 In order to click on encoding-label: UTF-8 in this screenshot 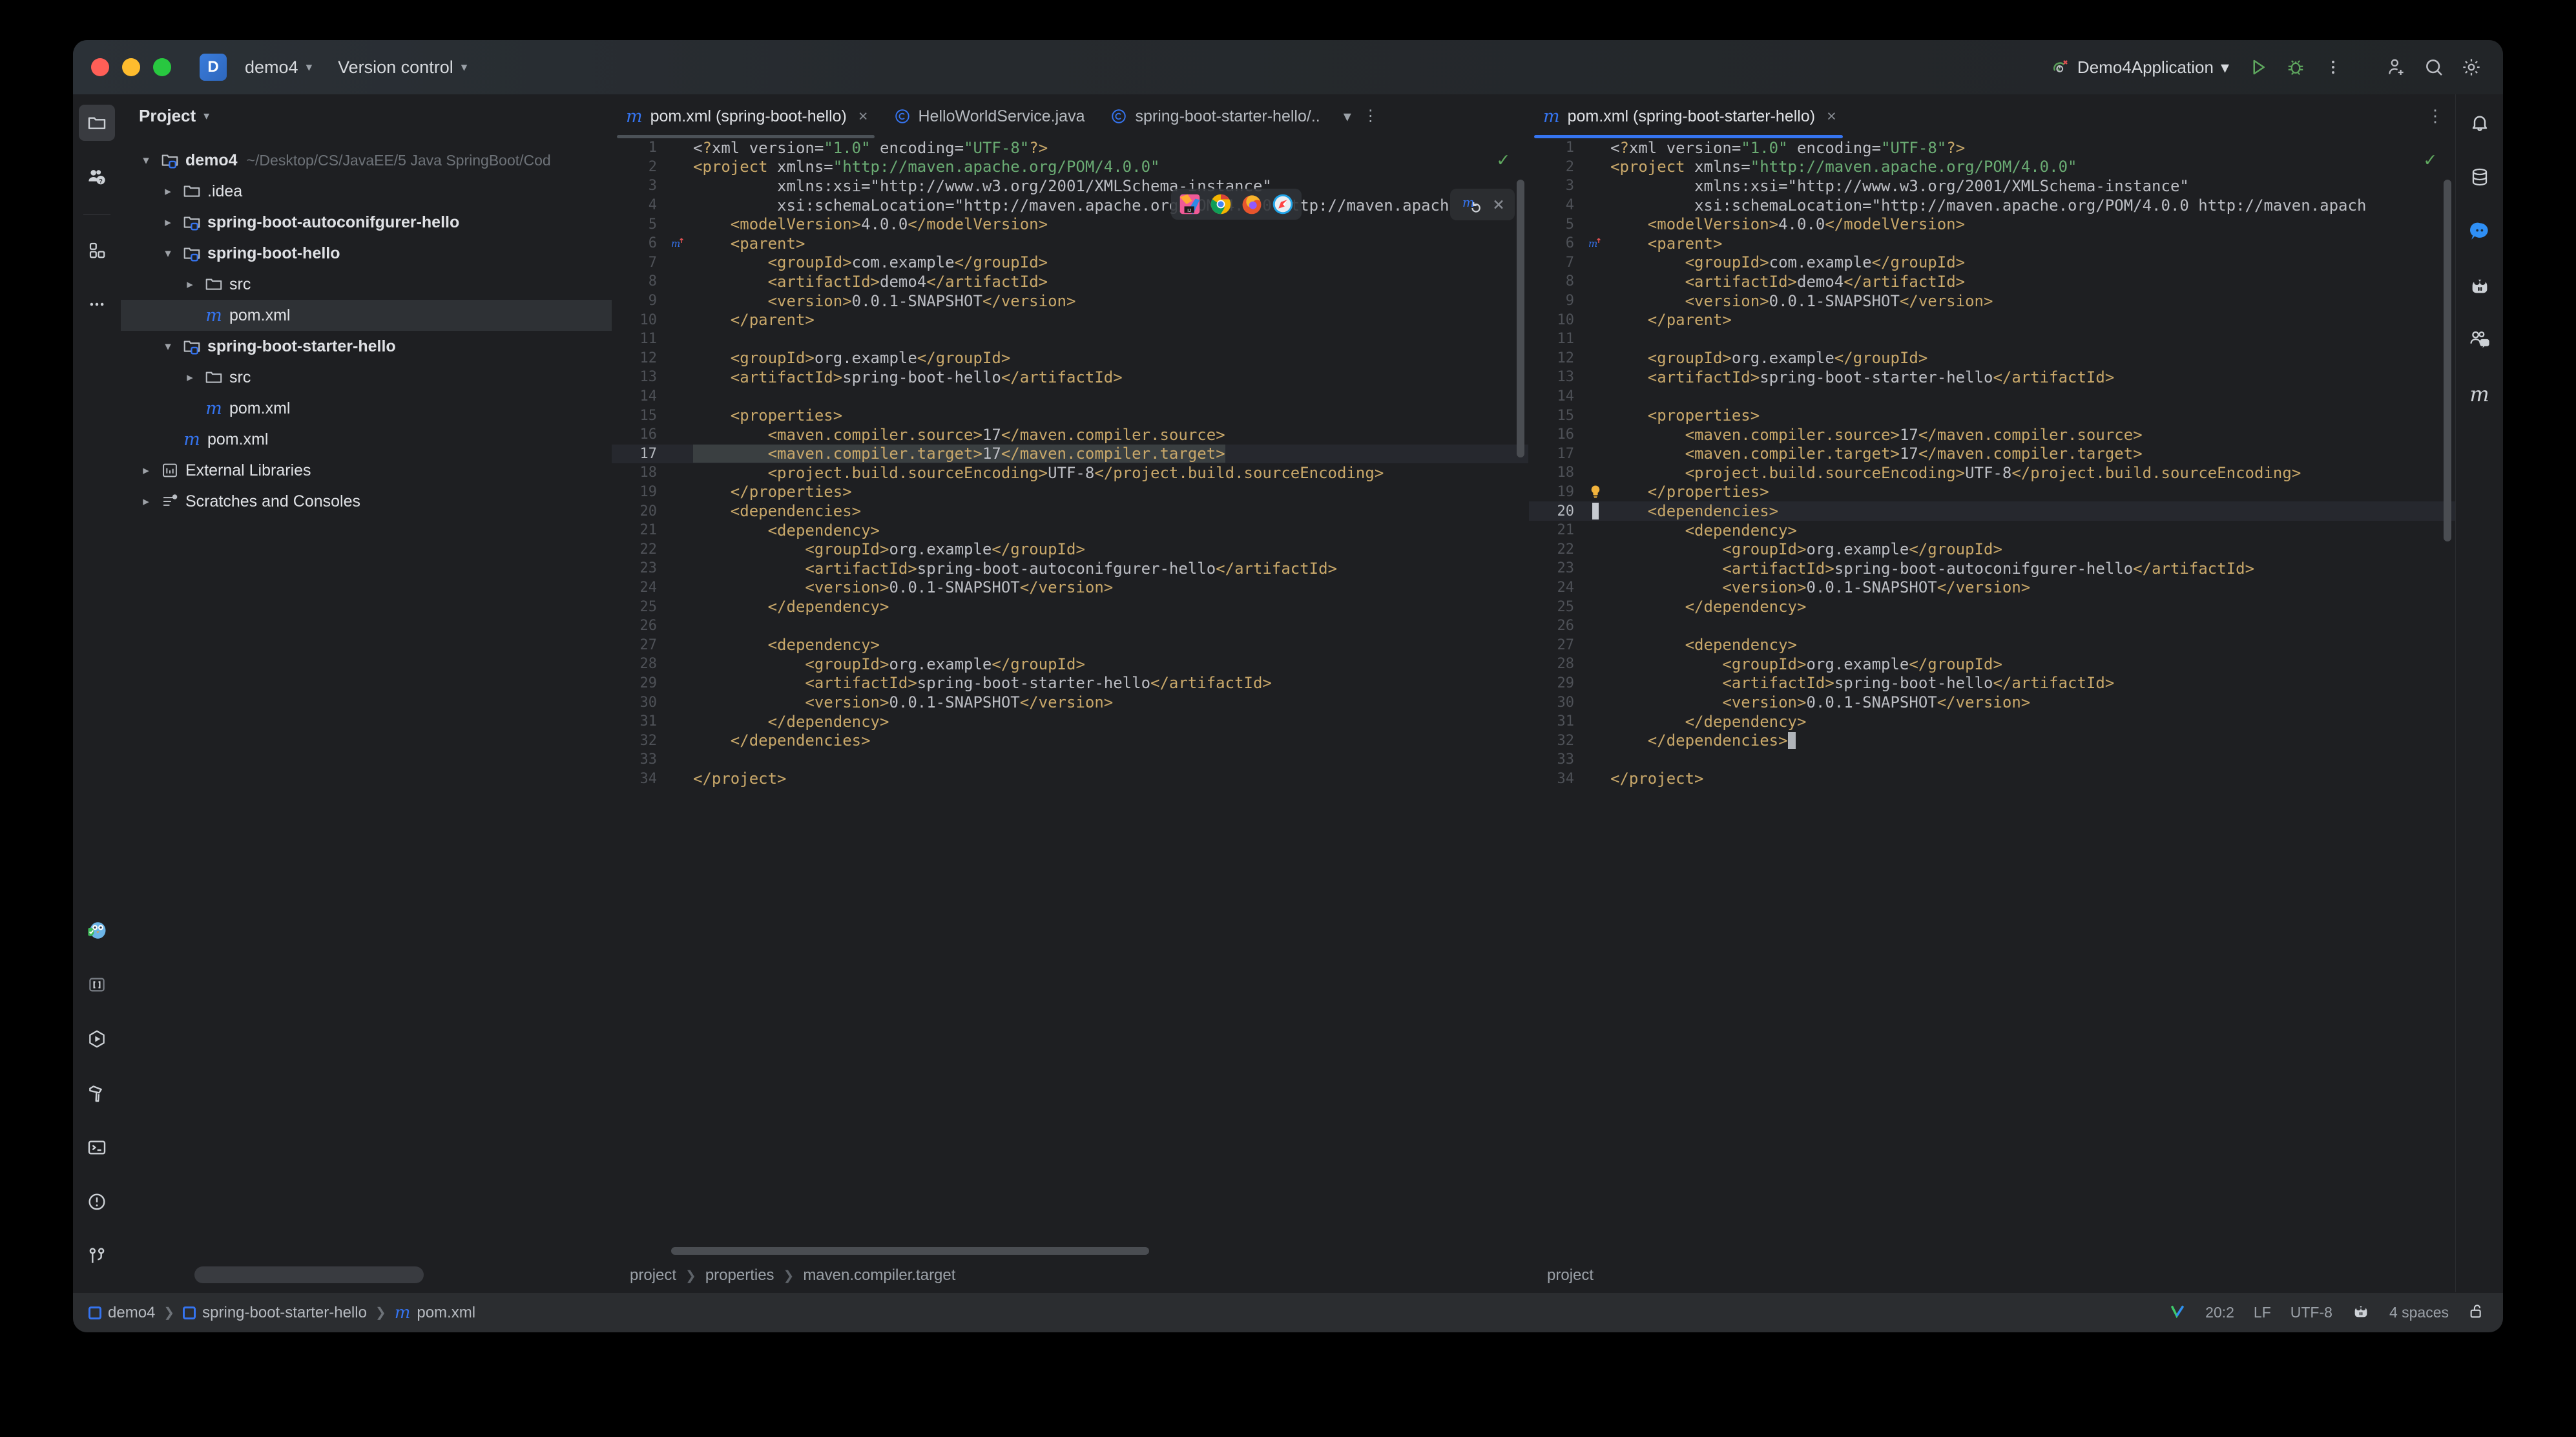, I will do `click(2311, 1312)`.